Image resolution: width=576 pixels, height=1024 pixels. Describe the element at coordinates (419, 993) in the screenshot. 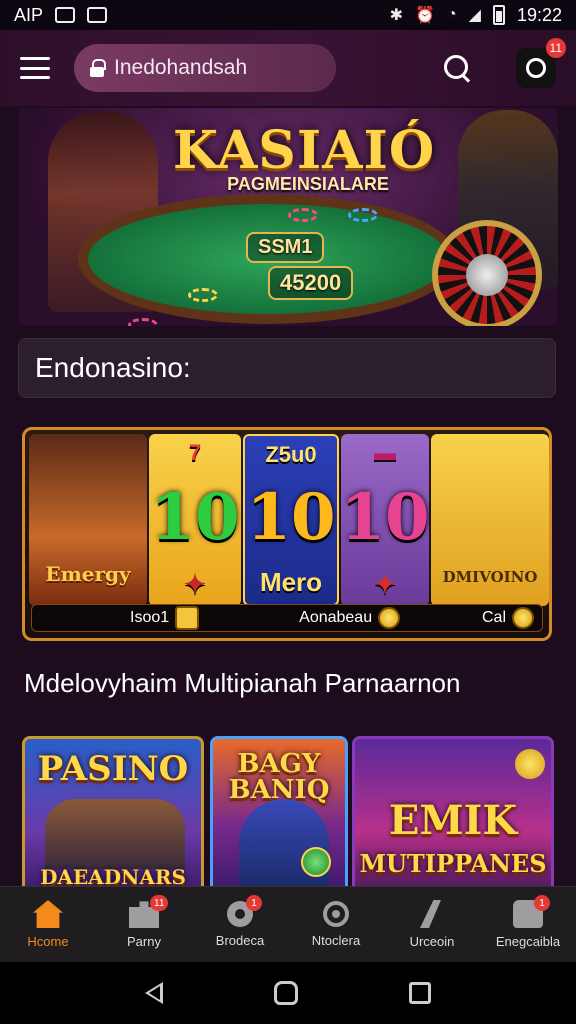

I see `recent-apps-icon` at that location.